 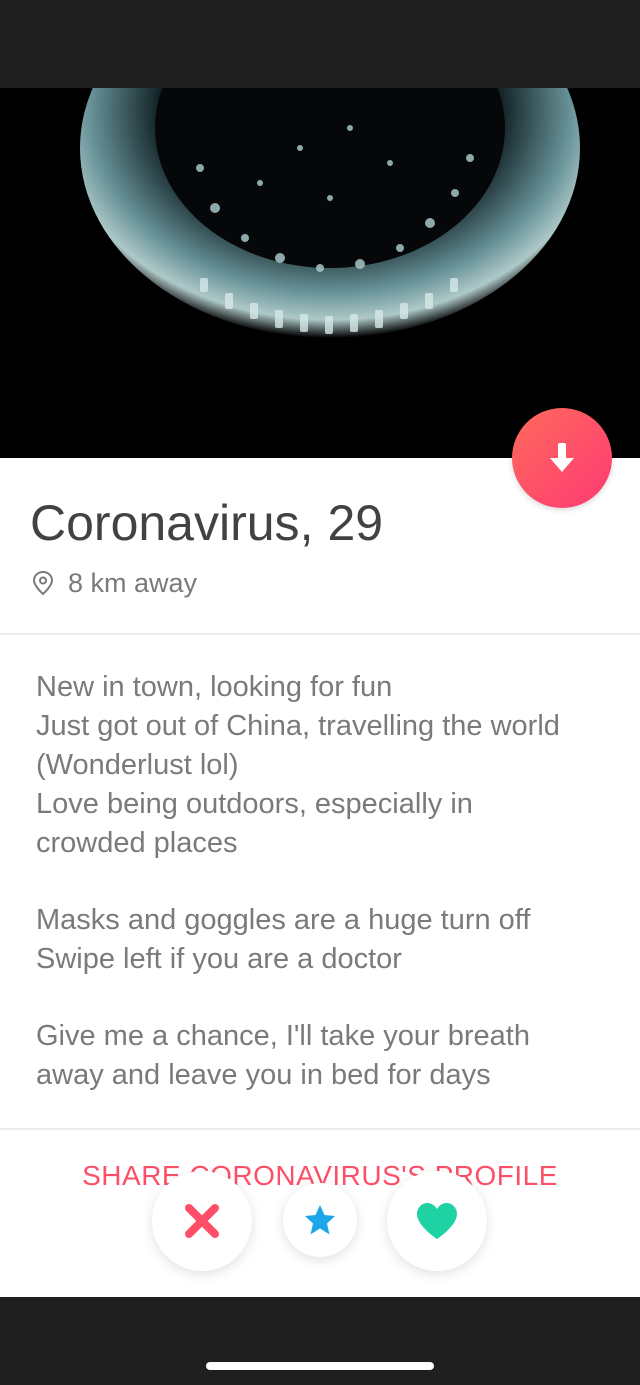 What do you see at coordinates (355, 523) in the screenshot?
I see `profile-age: 29` at bounding box center [355, 523].